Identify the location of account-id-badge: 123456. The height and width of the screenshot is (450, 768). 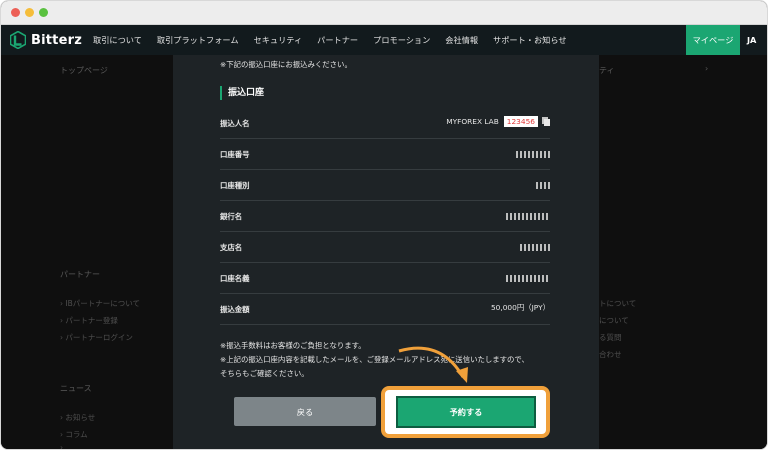
(520, 121).